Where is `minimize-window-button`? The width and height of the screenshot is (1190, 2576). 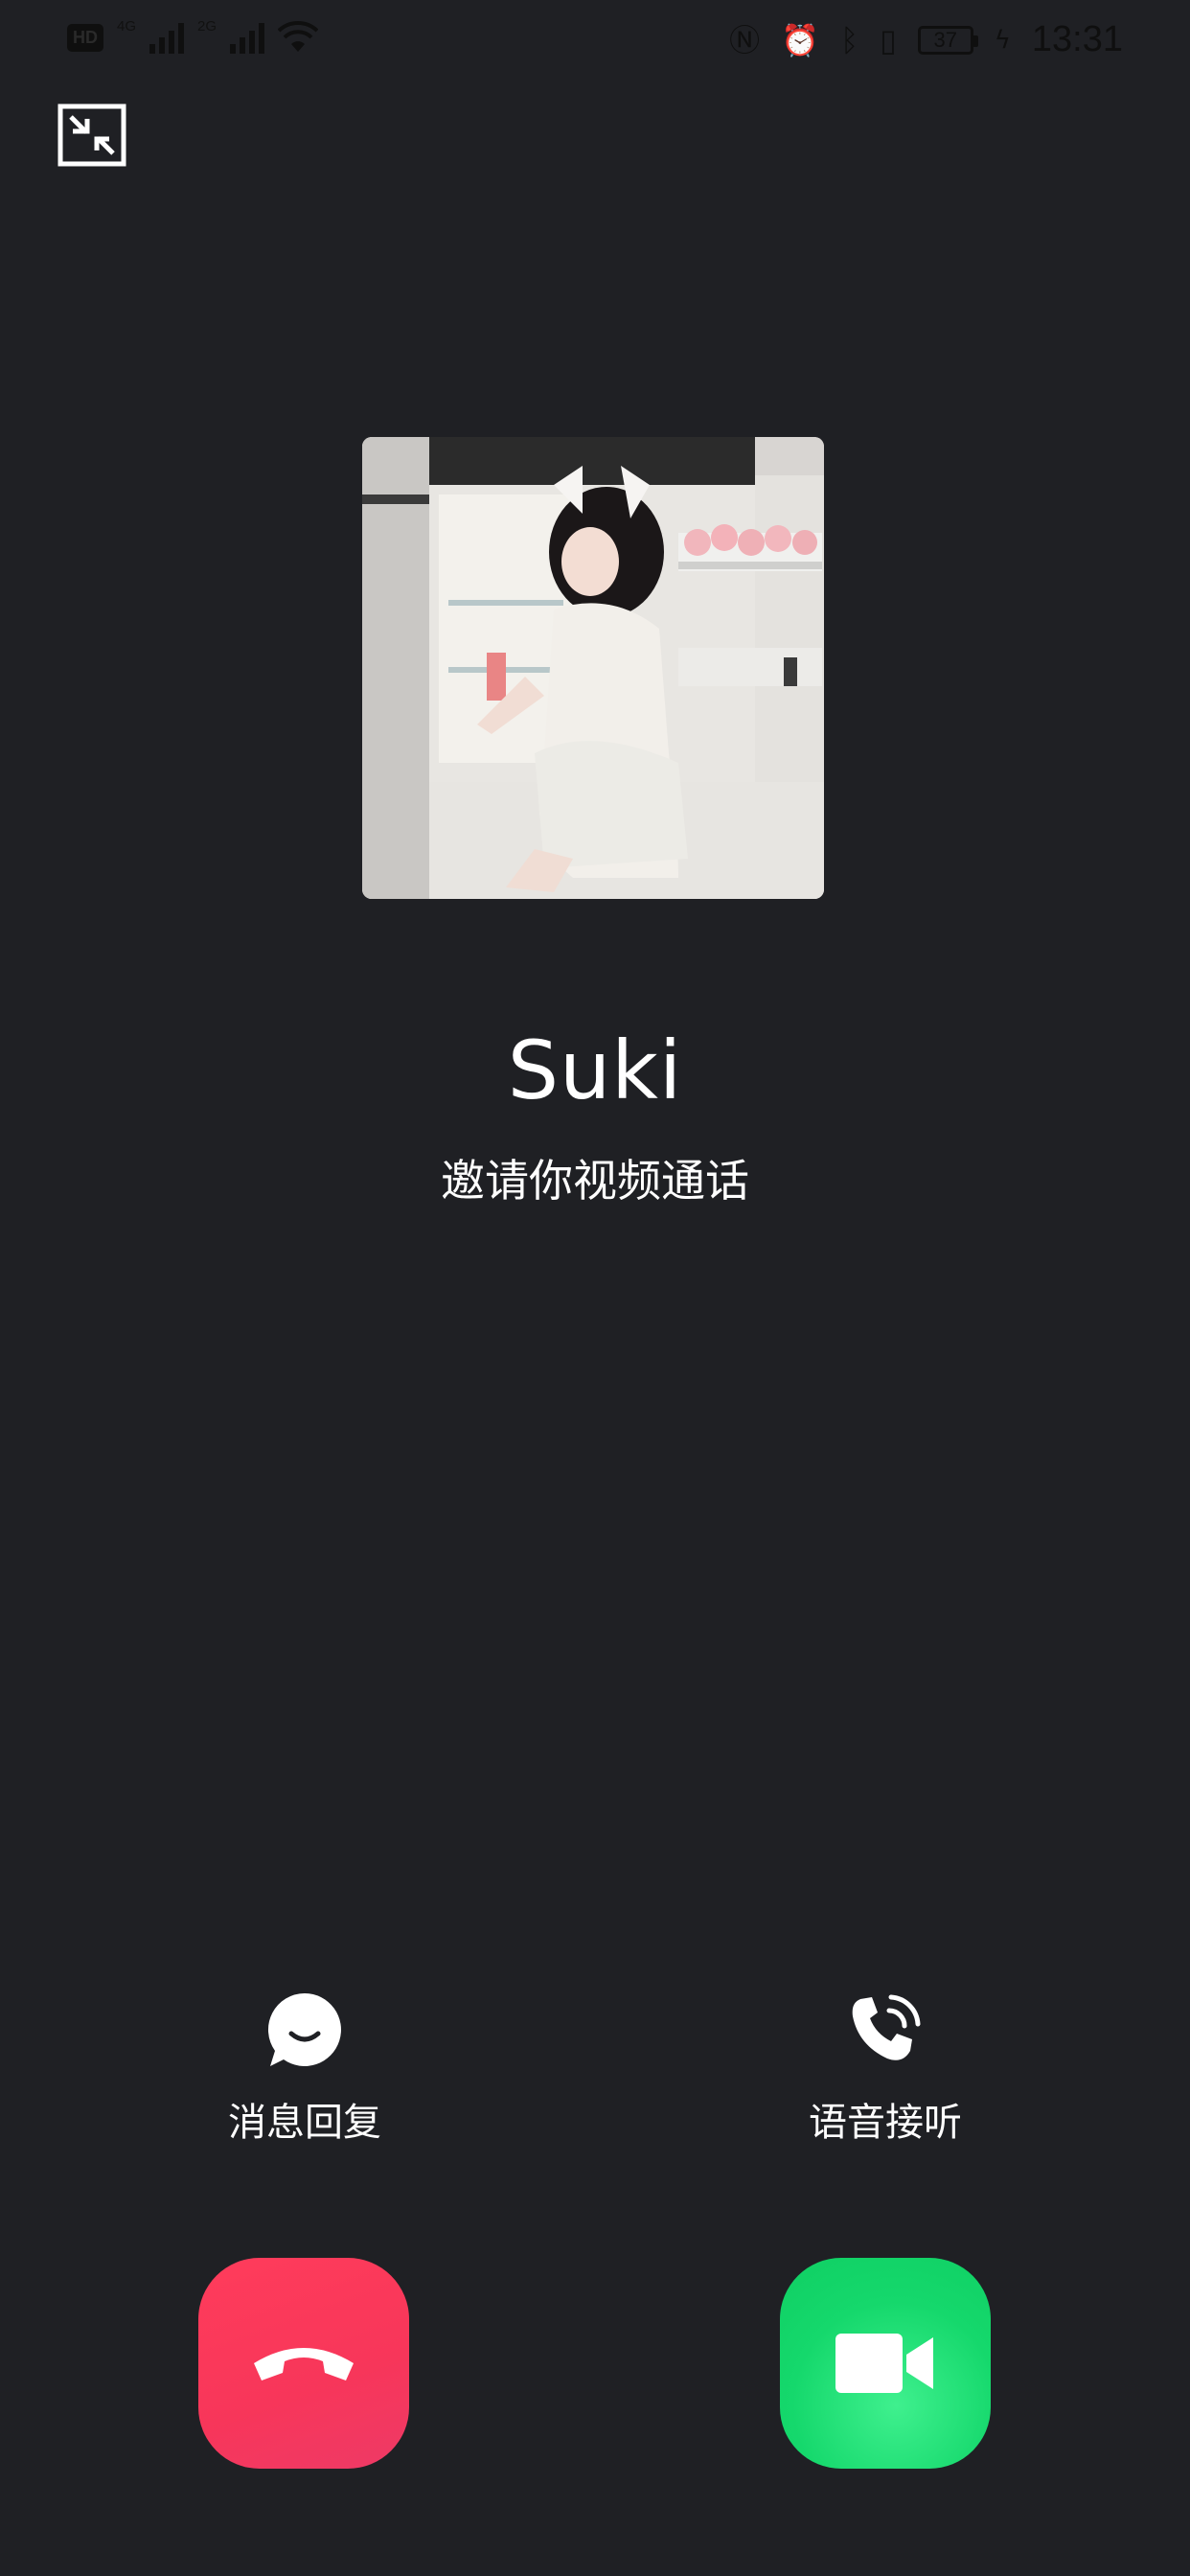
minimize-window-button is located at coordinates (91, 135).